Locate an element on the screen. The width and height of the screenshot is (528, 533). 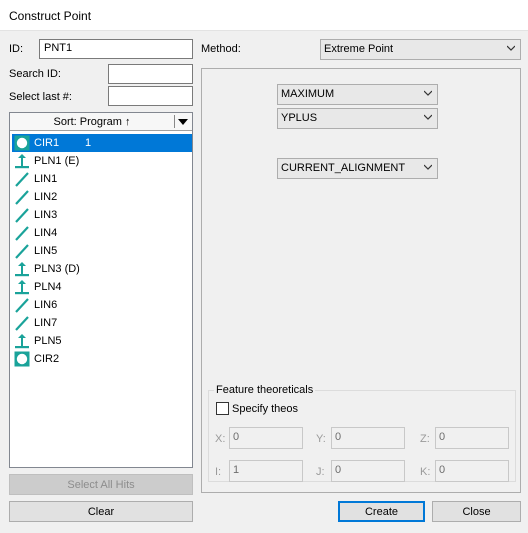
list-item-name: CIR1 is located at coordinates (47, 143).